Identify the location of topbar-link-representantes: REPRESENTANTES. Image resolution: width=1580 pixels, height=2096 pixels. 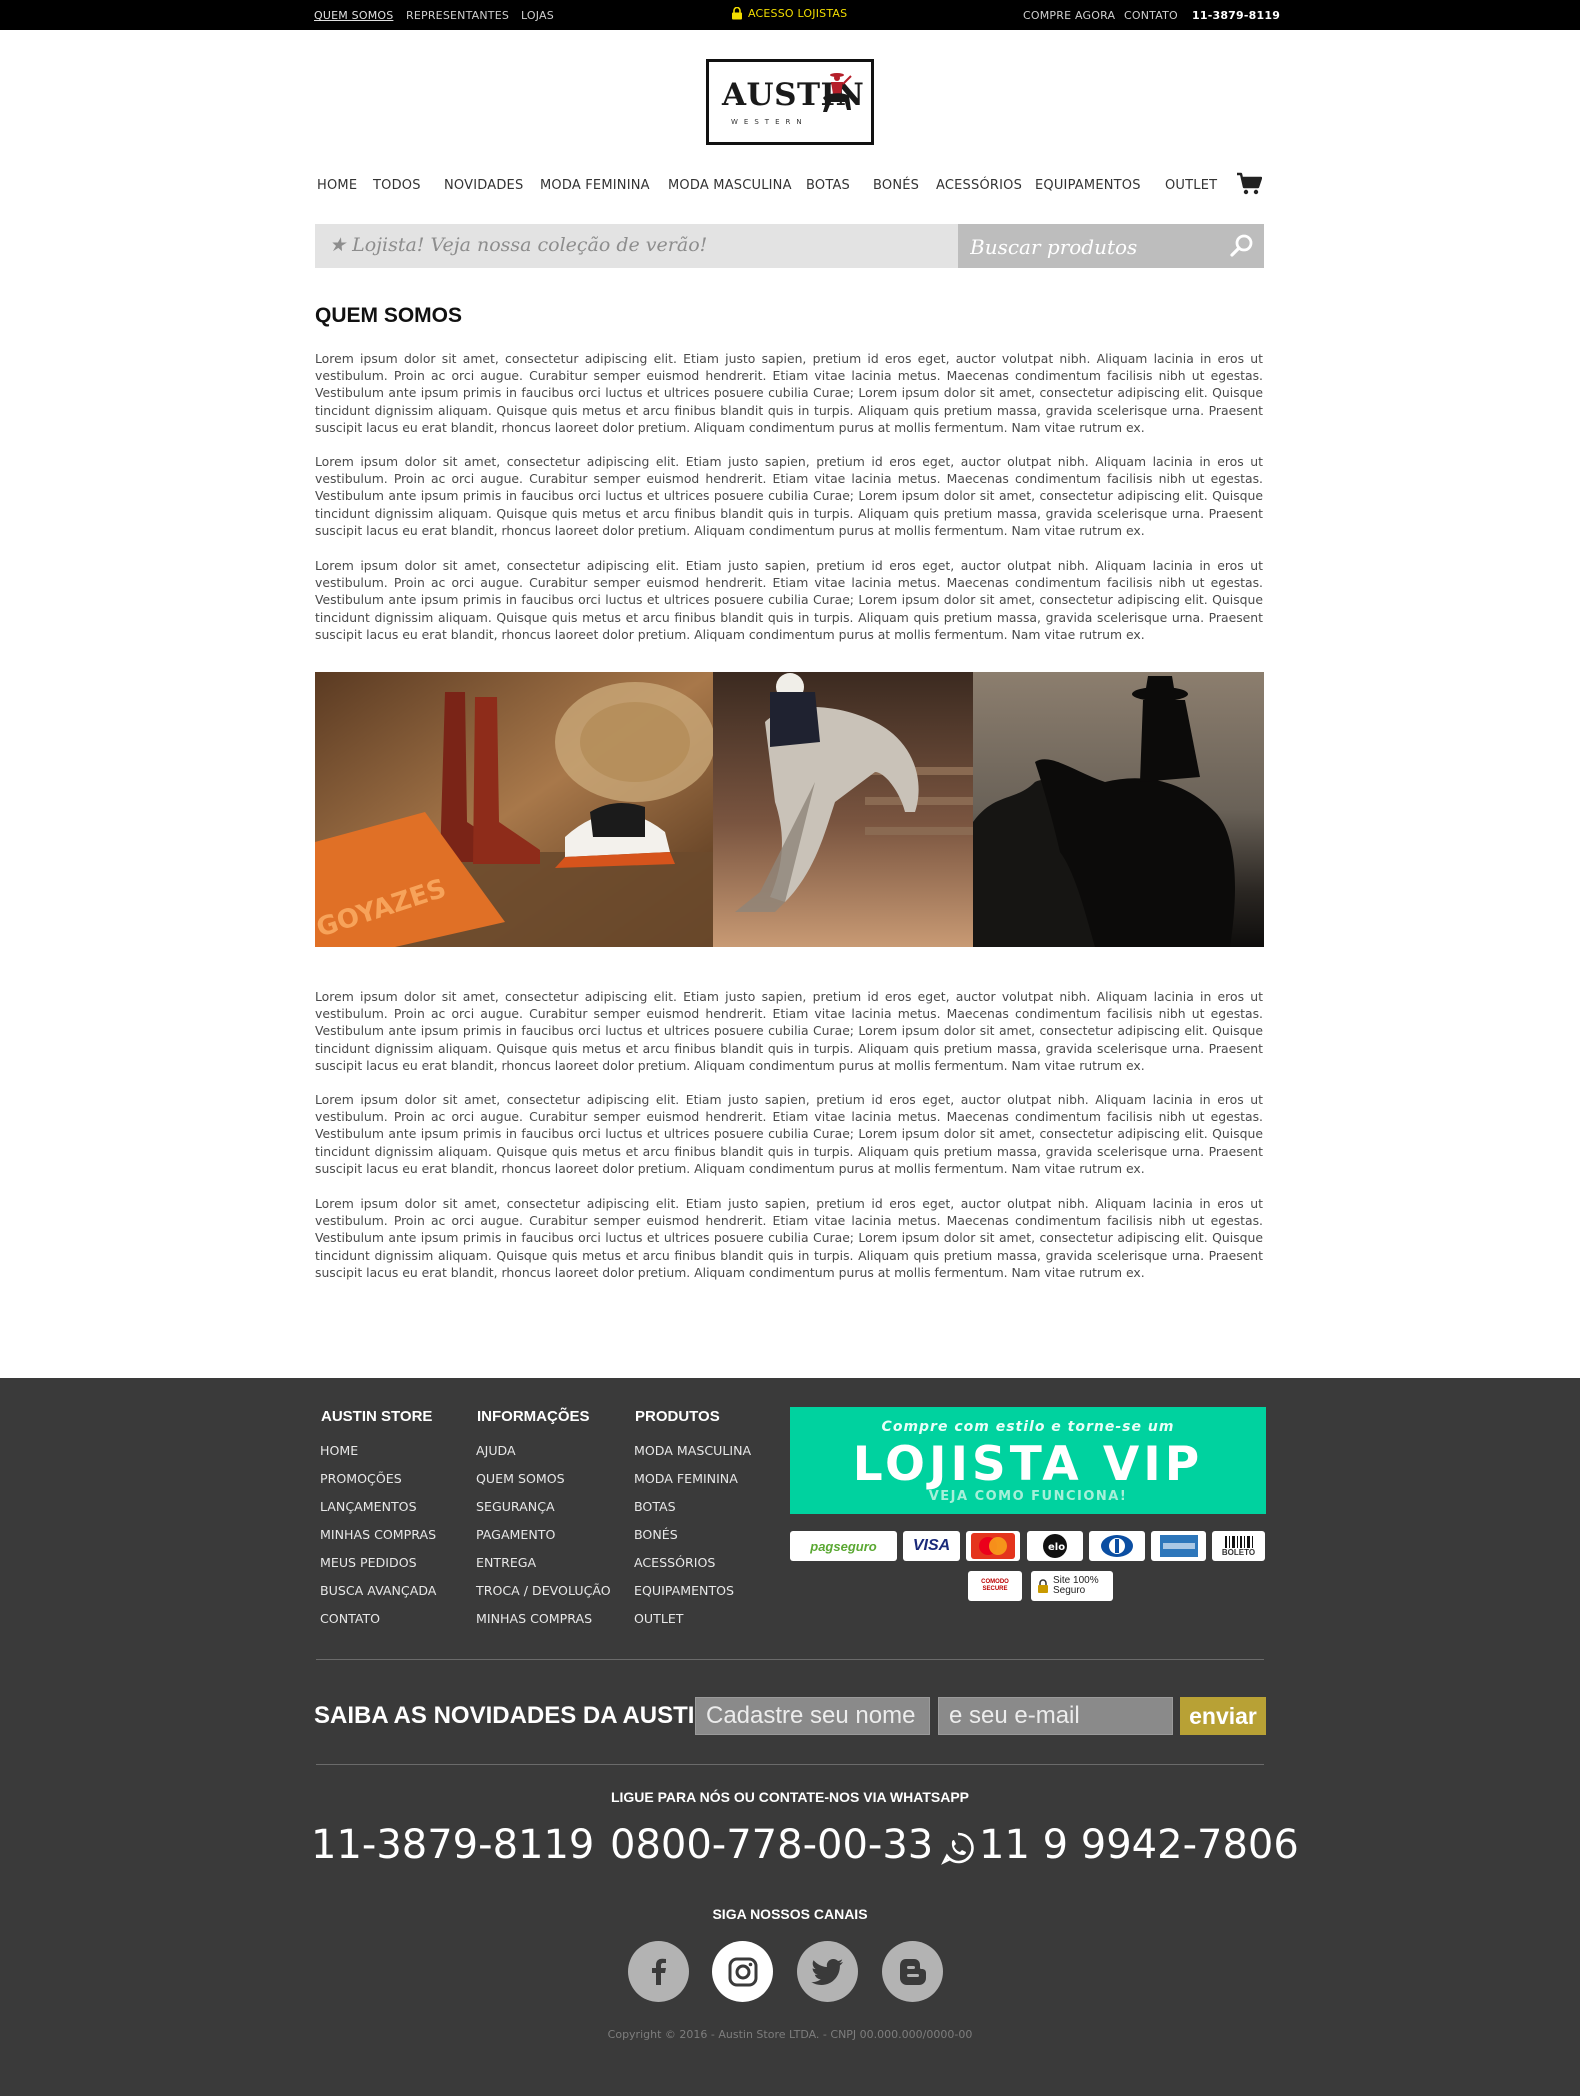
(457, 15).